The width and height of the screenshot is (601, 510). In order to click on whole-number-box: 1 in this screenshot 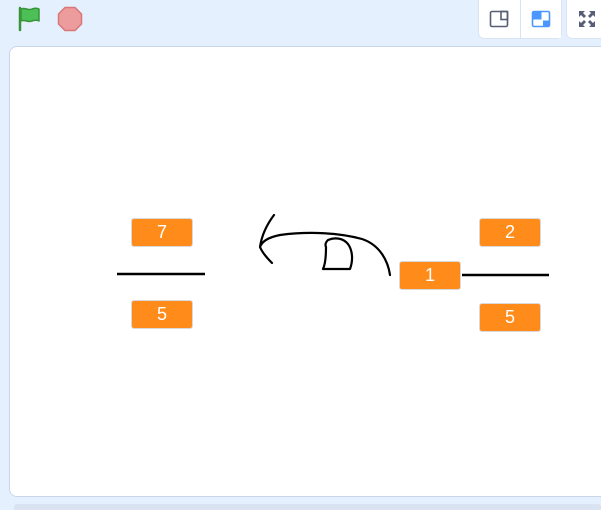, I will do `click(430, 275)`.